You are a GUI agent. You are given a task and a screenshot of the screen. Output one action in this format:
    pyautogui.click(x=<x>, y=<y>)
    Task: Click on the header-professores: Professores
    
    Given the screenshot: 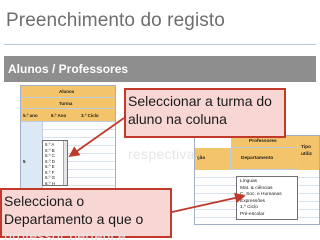 What is the action you would take?
    pyautogui.click(x=263, y=141)
    